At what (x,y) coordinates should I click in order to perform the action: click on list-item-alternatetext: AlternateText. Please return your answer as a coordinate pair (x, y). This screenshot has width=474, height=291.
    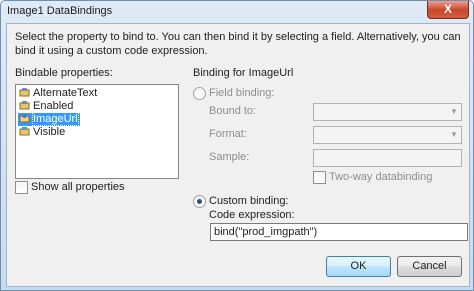
    Looking at the image, I should click on (58, 93).